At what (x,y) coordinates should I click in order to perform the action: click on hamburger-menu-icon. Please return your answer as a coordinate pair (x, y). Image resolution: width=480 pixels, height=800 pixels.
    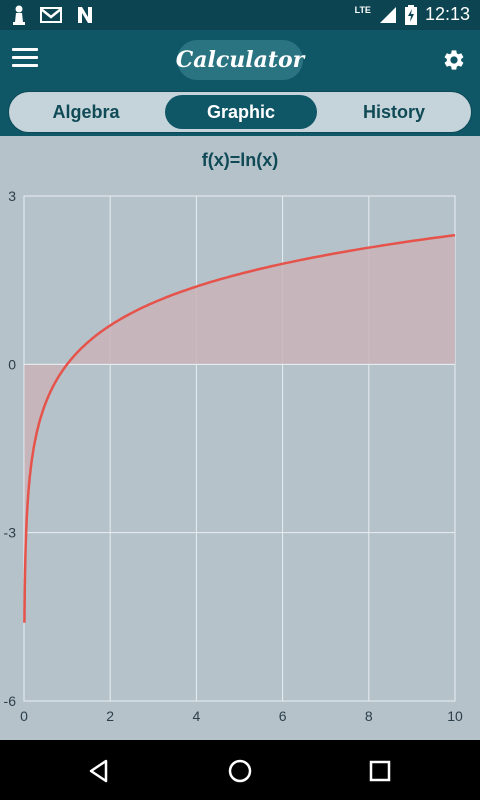
    Looking at the image, I should click on (25, 59).